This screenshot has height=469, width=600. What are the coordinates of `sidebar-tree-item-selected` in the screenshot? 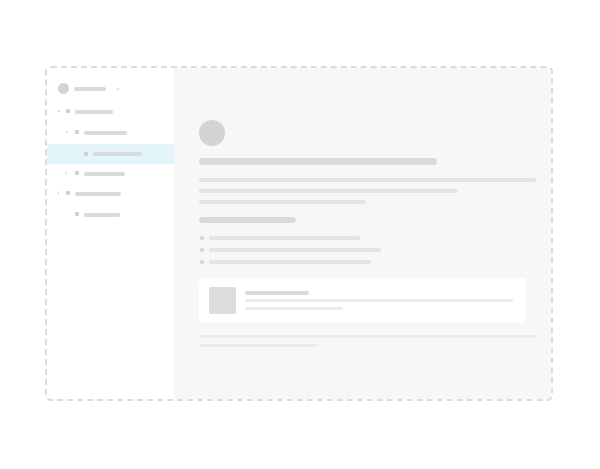 It's located at (110, 154).